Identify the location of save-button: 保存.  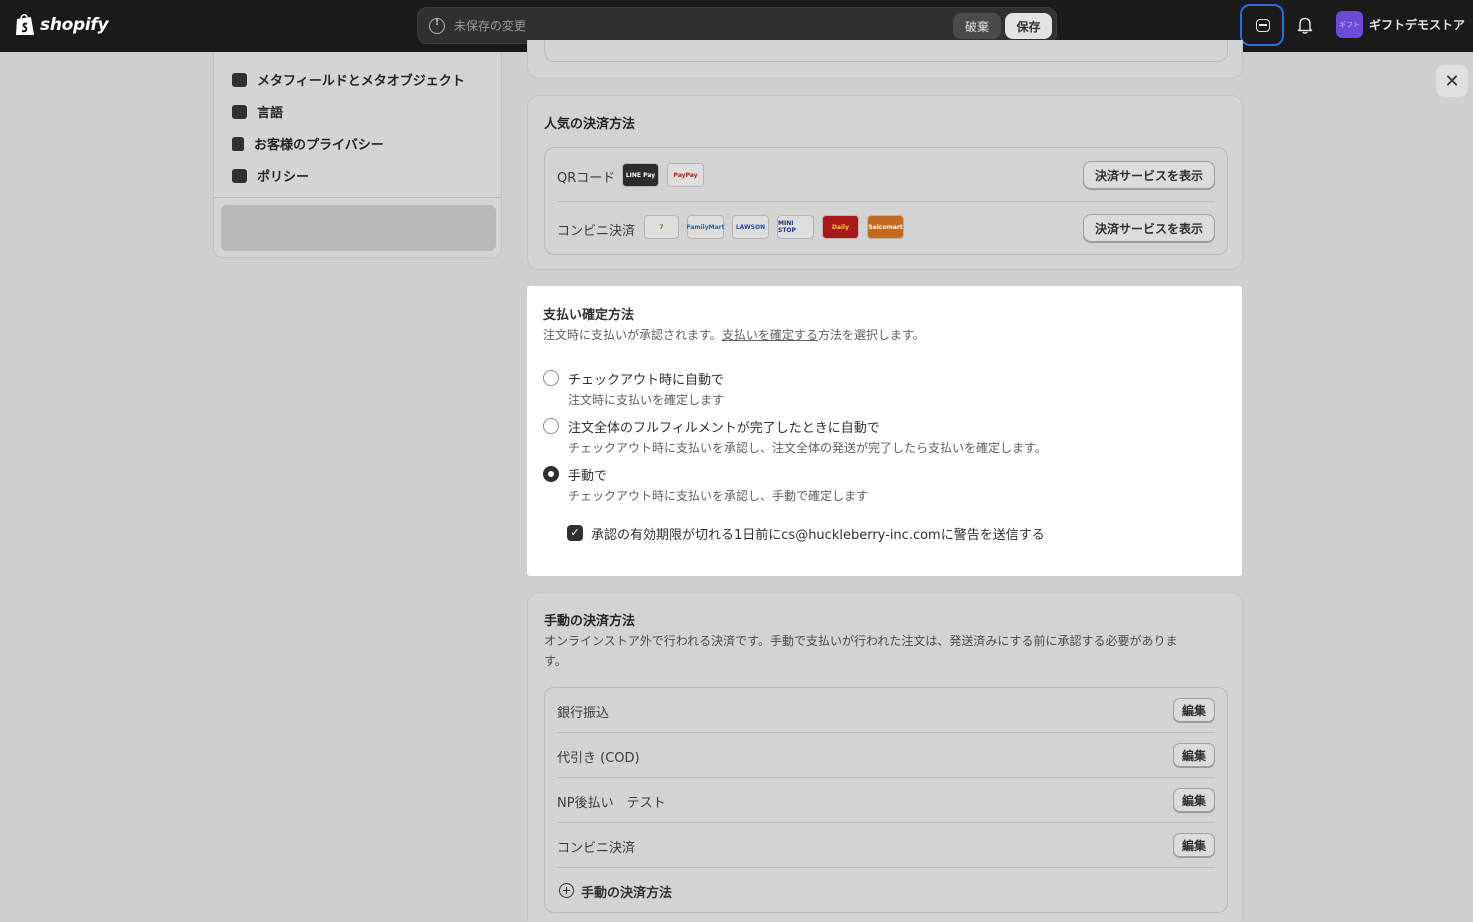
(1028, 26).